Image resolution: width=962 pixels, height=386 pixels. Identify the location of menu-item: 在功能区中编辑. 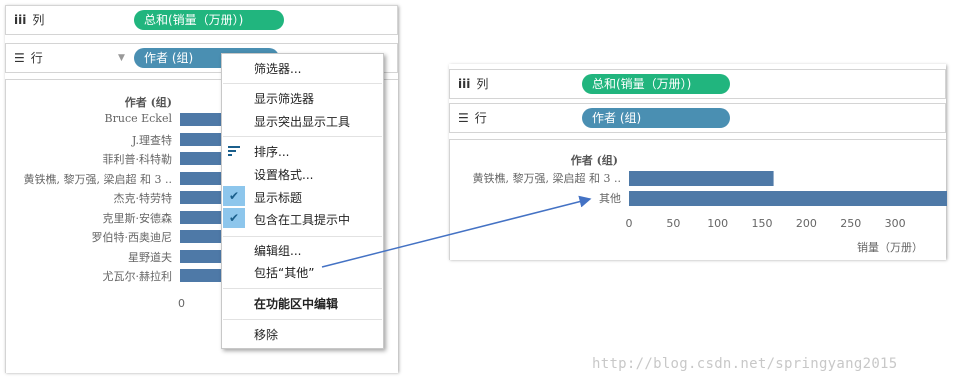
(296, 303).